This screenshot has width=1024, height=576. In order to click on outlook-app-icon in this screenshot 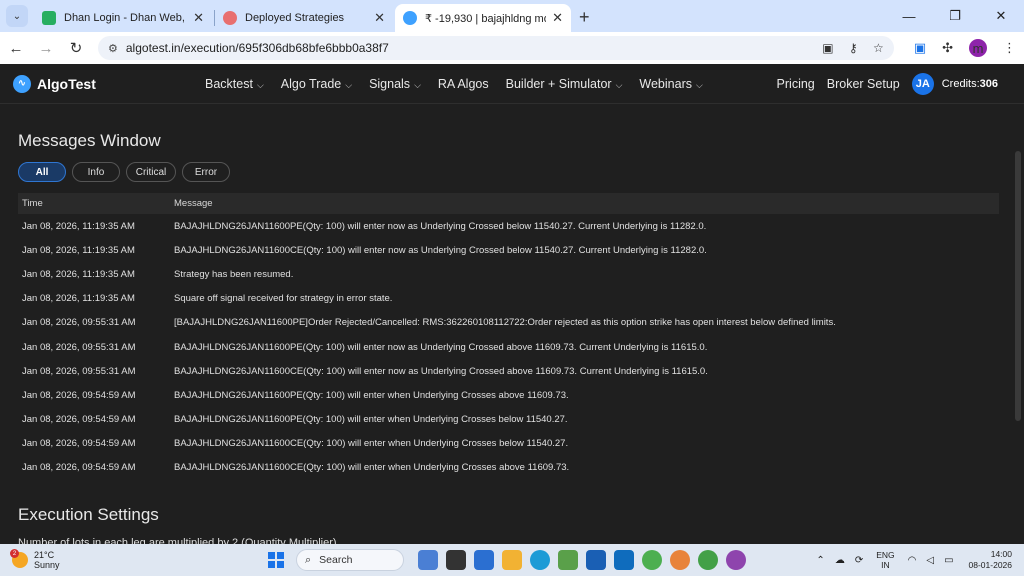, I will do `click(624, 560)`.